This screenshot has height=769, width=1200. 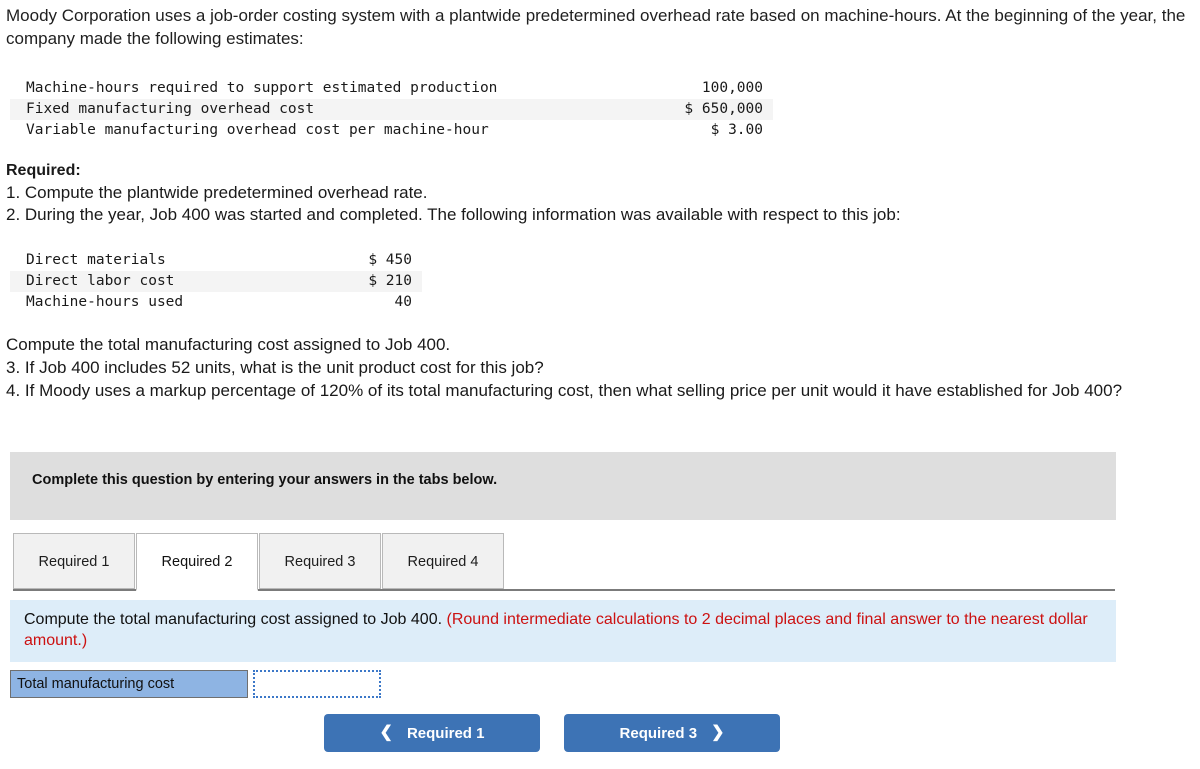 What do you see at coordinates (105, 302) in the screenshot?
I see `job-row-label: Machine-hours used` at bounding box center [105, 302].